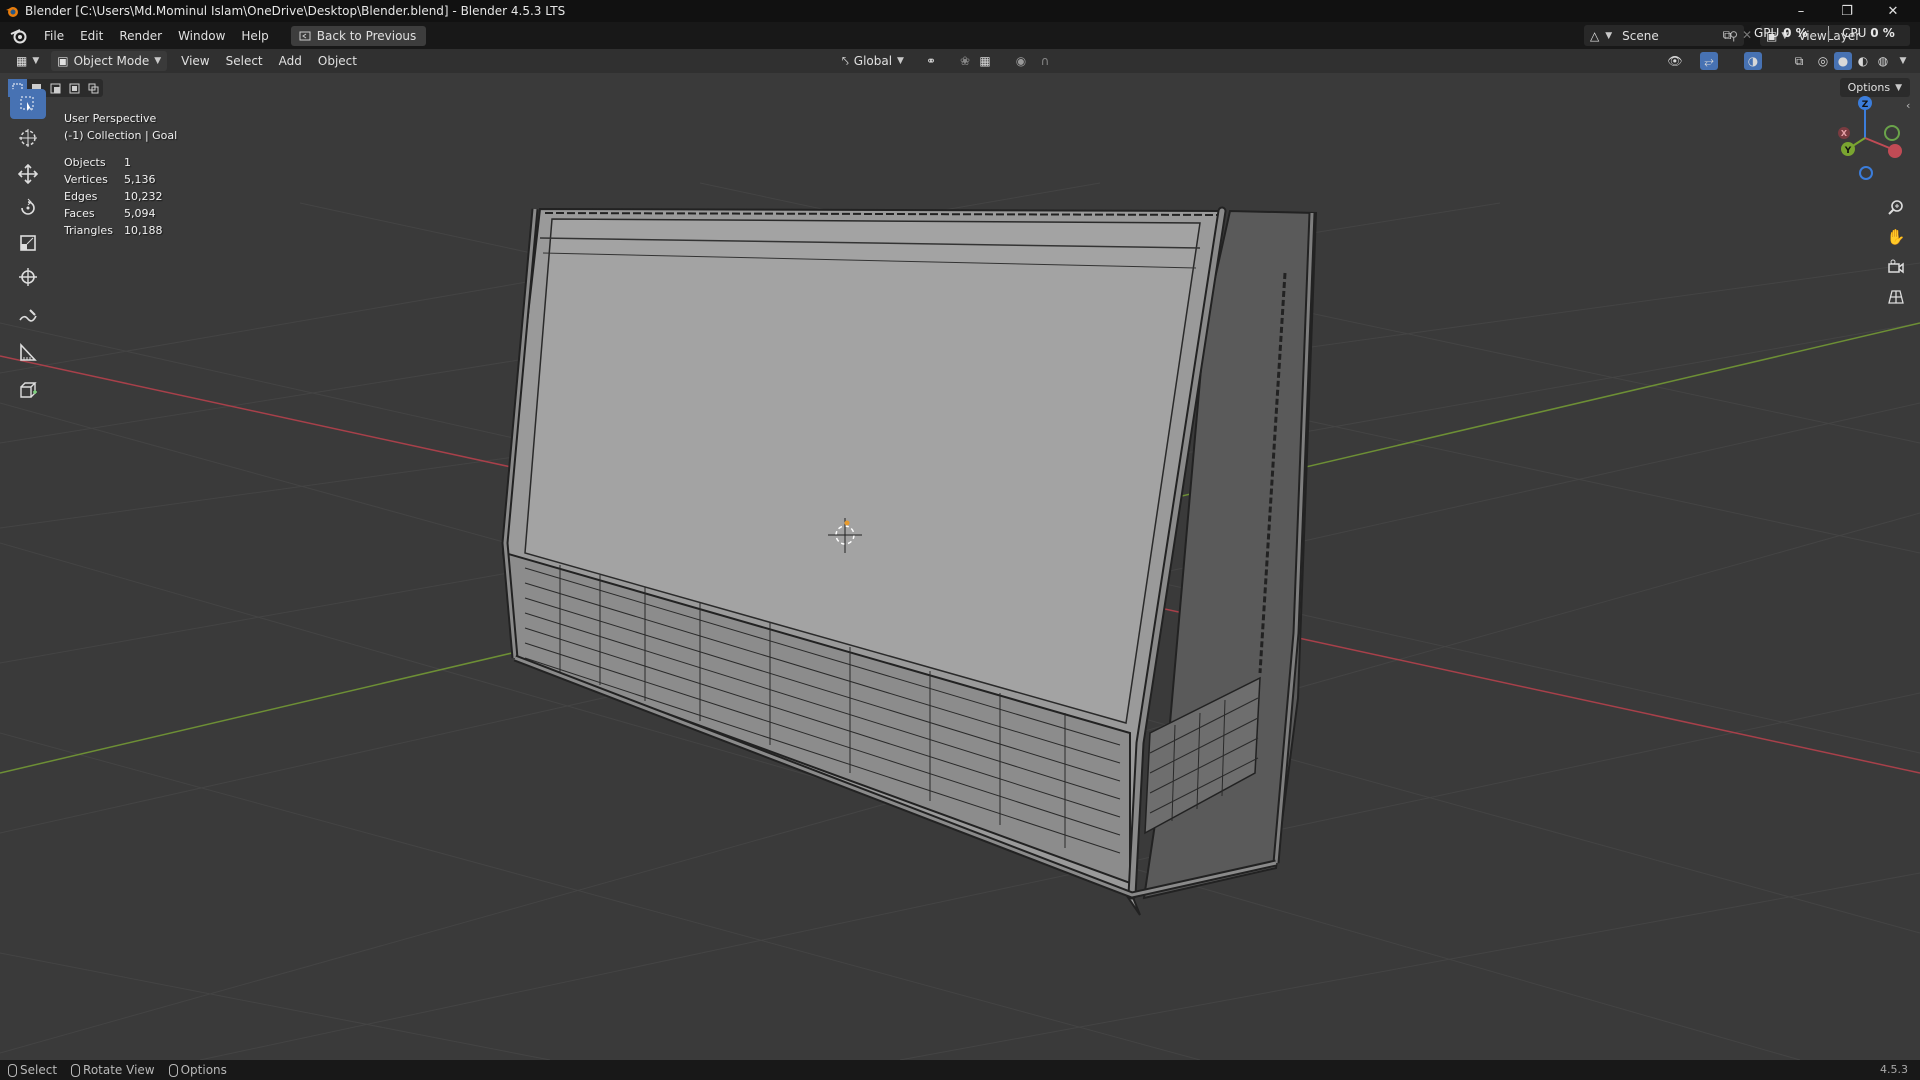 Image resolution: width=1920 pixels, height=1080 pixels. What do you see at coordinates (1896, 267) in the screenshot?
I see `camera-view-button` at bounding box center [1896, 267].